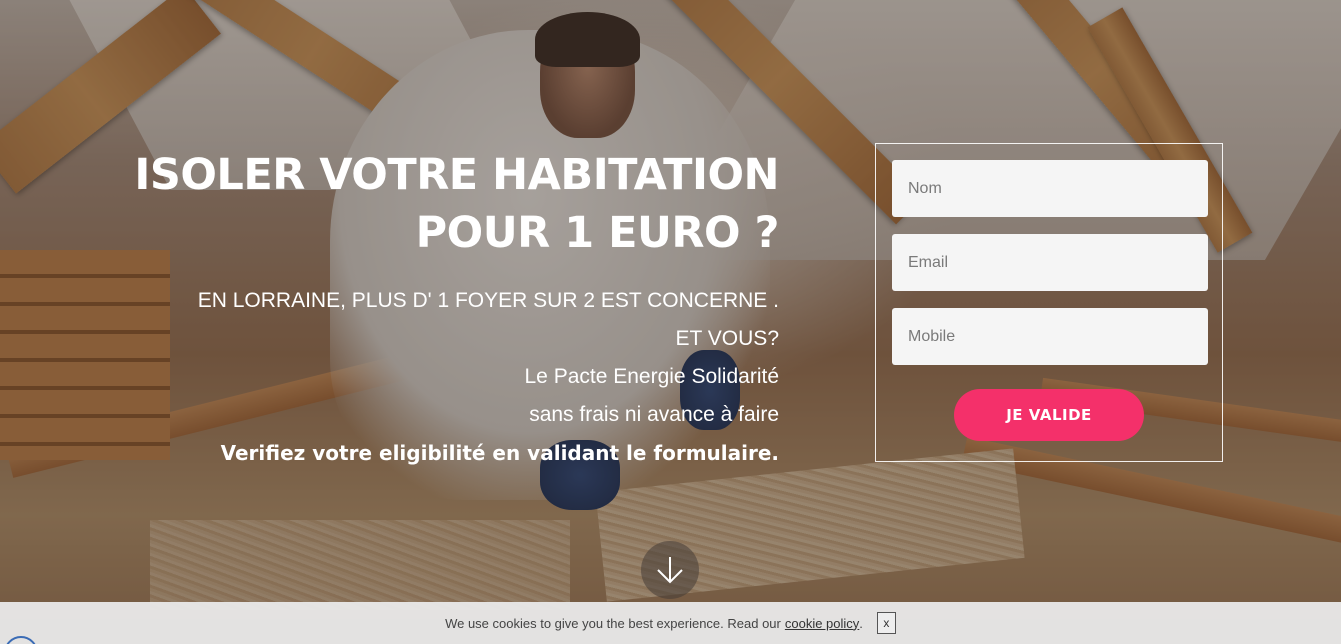 The height and width of the screenshot is (644, 1341). What do you see at coordinates (654, 414) in the screenshot?
I see `sub-line-4: sans frais ni avance à faire` at bounding box center [654, 414].